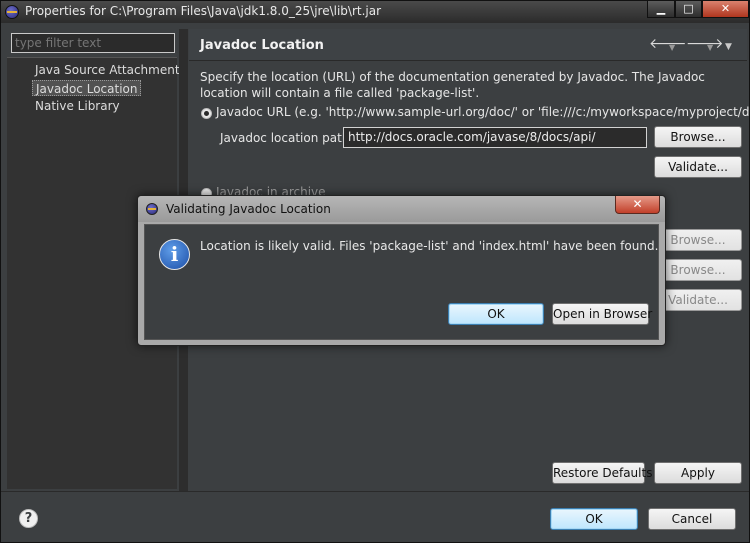 The height and width of the screenshot is (543, 750). What do you see at coordinates (93, 43) in the screenshot?
I see `filter-input` at bounding box center [93, 43].